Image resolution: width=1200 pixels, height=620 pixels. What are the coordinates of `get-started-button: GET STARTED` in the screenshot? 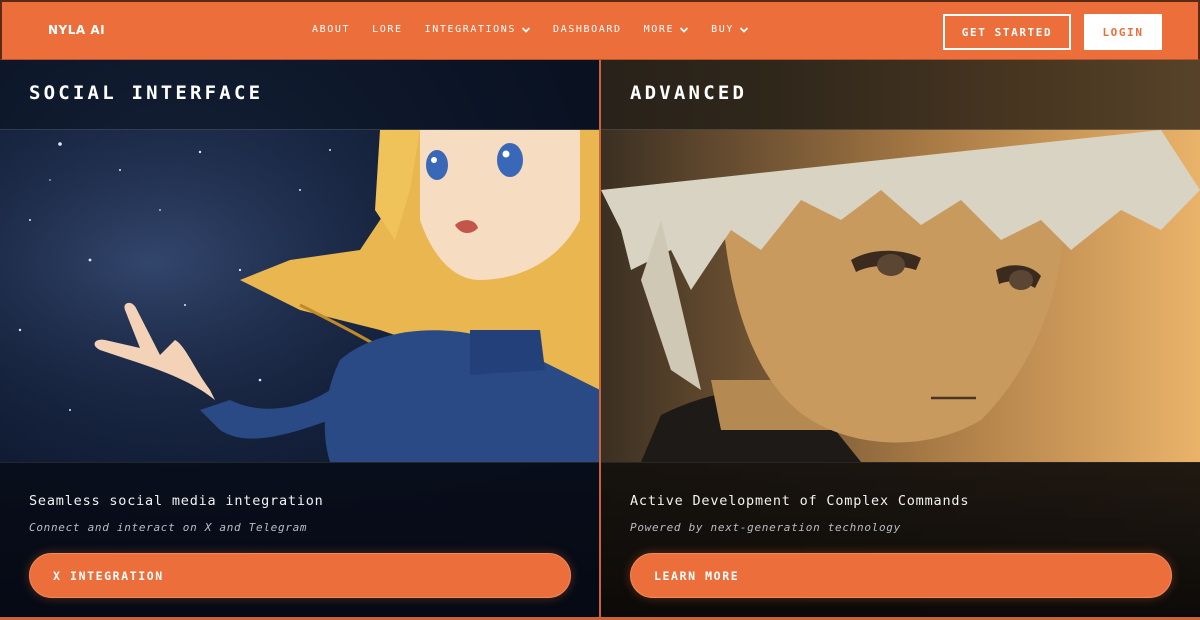 It's located at (1007, 32).